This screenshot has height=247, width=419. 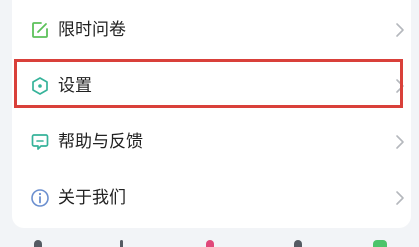 What do you see at coordinates (100, 142) in the screenshot?
I see `menu-item-label: 帮助与反馈` at bounding box center [100, 142].